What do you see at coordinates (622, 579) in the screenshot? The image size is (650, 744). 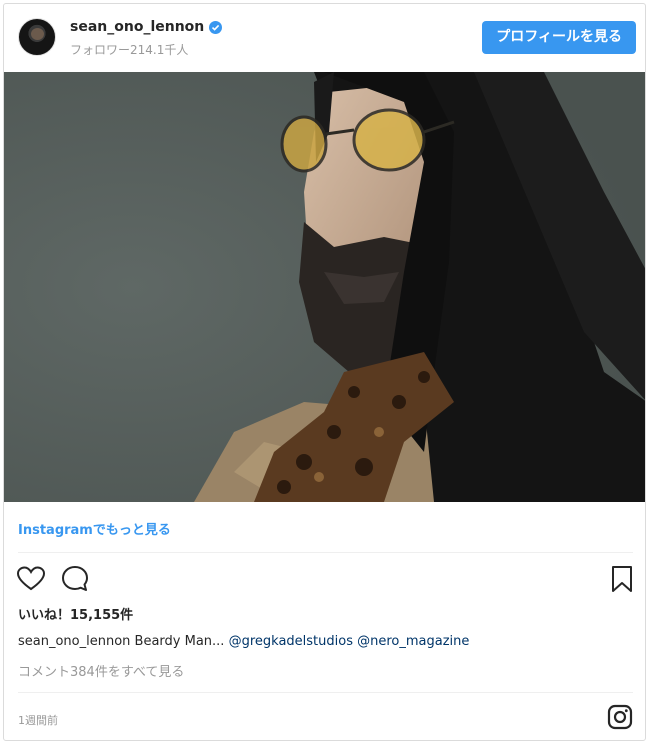 I see `bookmark-icon` at bounding box center [622, 579].